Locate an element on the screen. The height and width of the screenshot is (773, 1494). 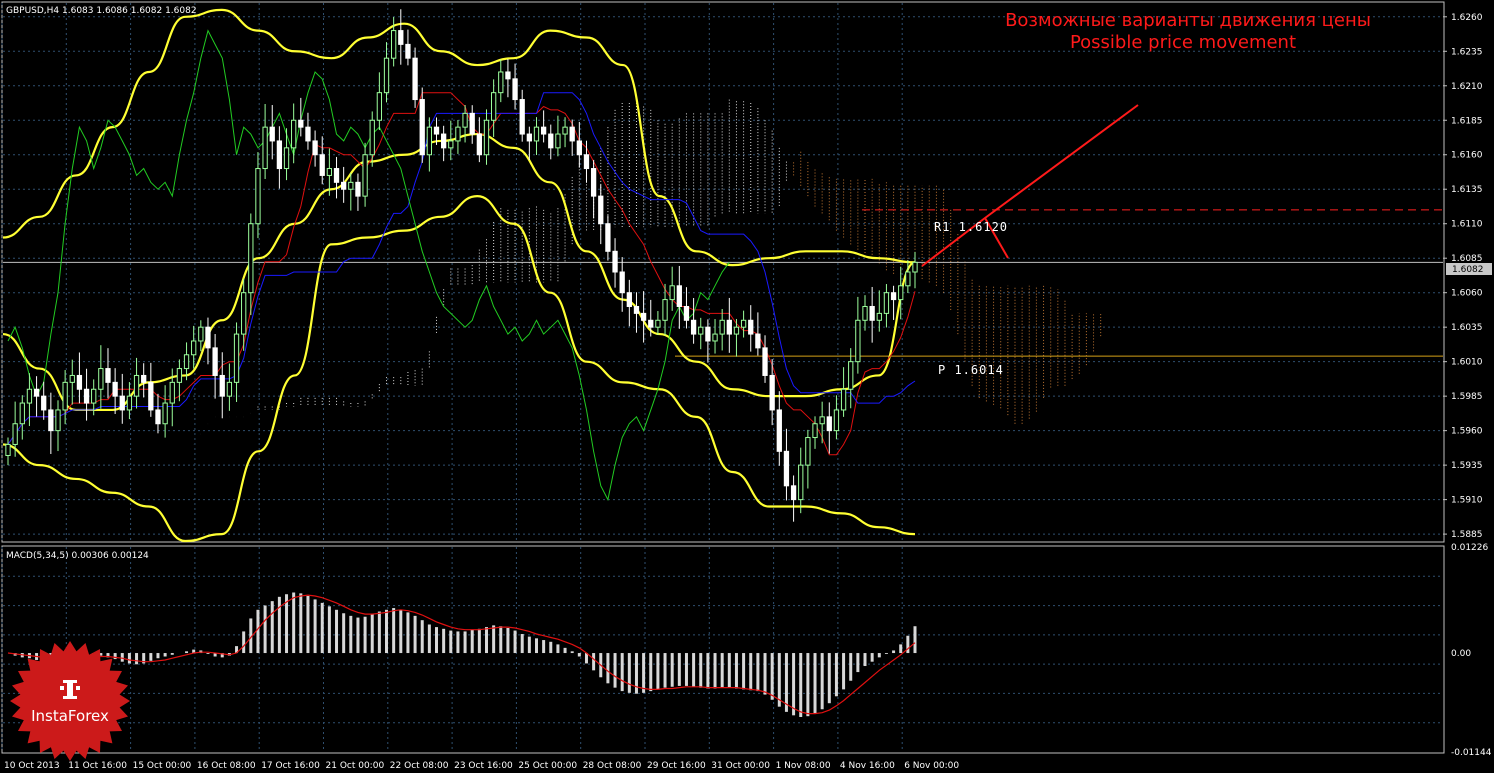
y-tick-label: 1.6260 is located at coordinates (1467, 18).